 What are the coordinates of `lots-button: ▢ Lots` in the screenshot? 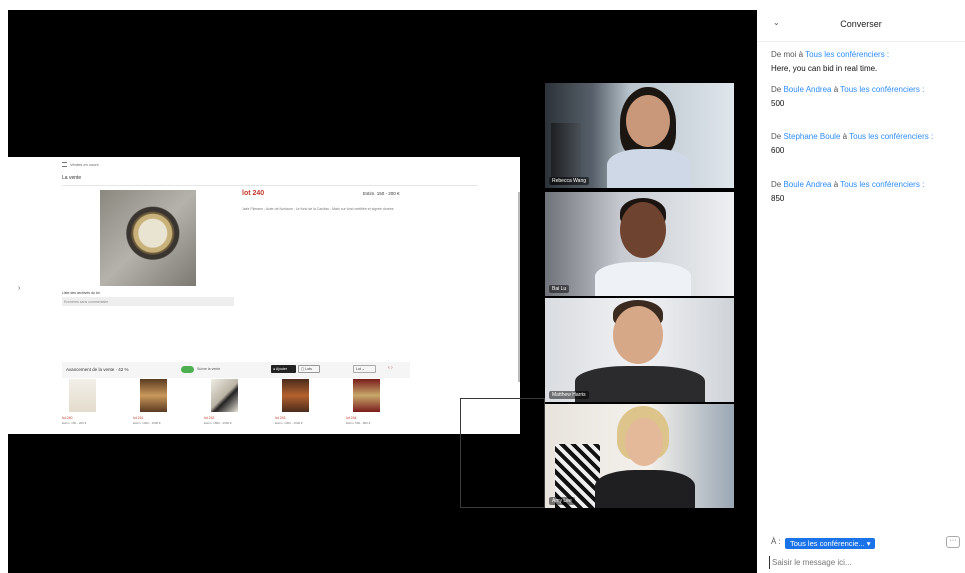 It's located at (309, 369).